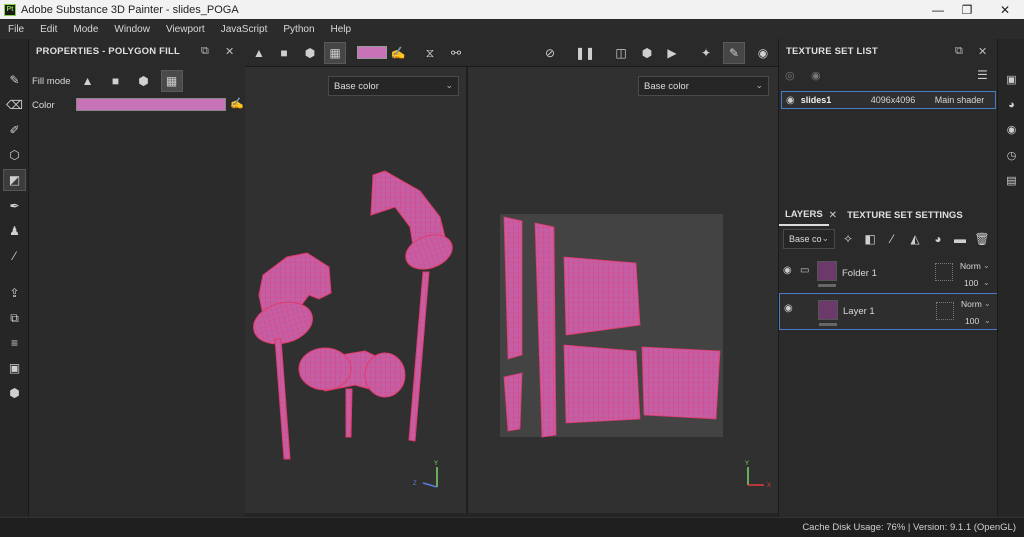 Image resolution: width=1024 pixels, height=537 pixels. I want to click on eraser-icon: ⌫, so click(14, 105).